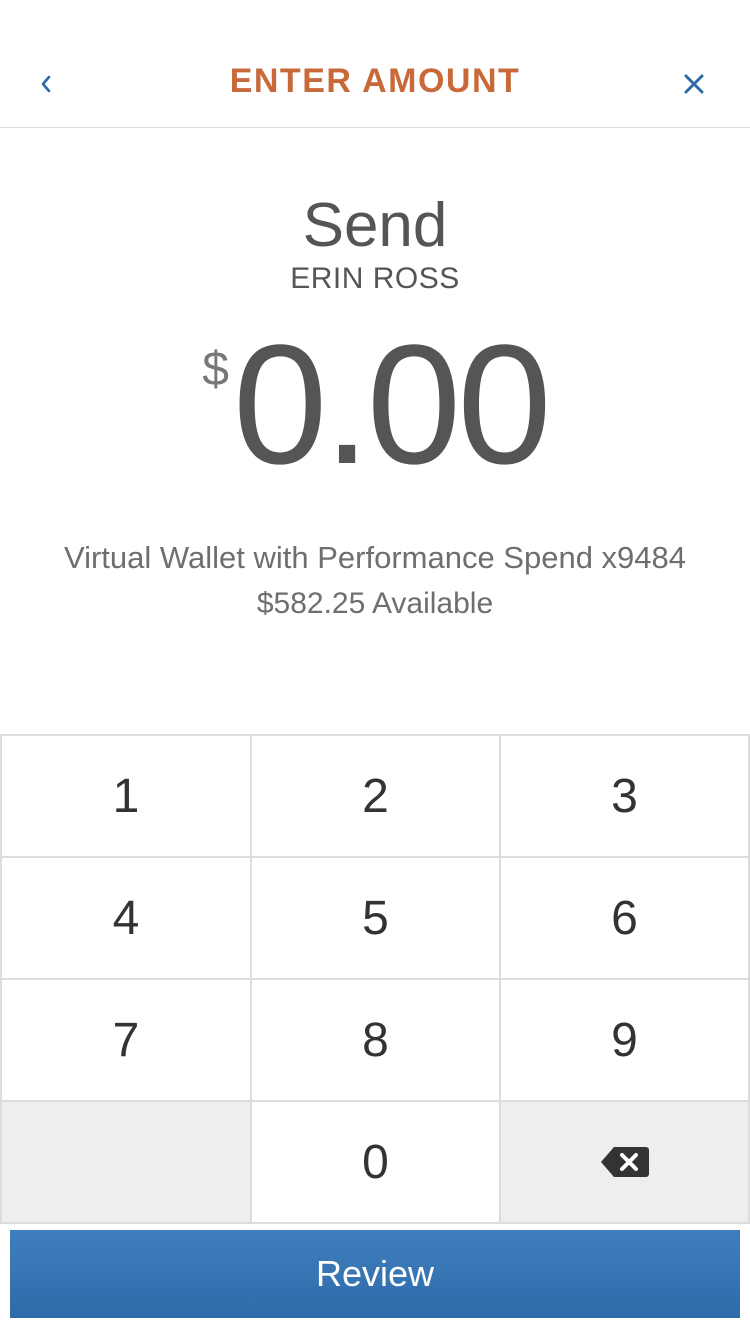  Describe the element at coordinates (125, 1163) in the screenshot. I see `key-blank` at that location.